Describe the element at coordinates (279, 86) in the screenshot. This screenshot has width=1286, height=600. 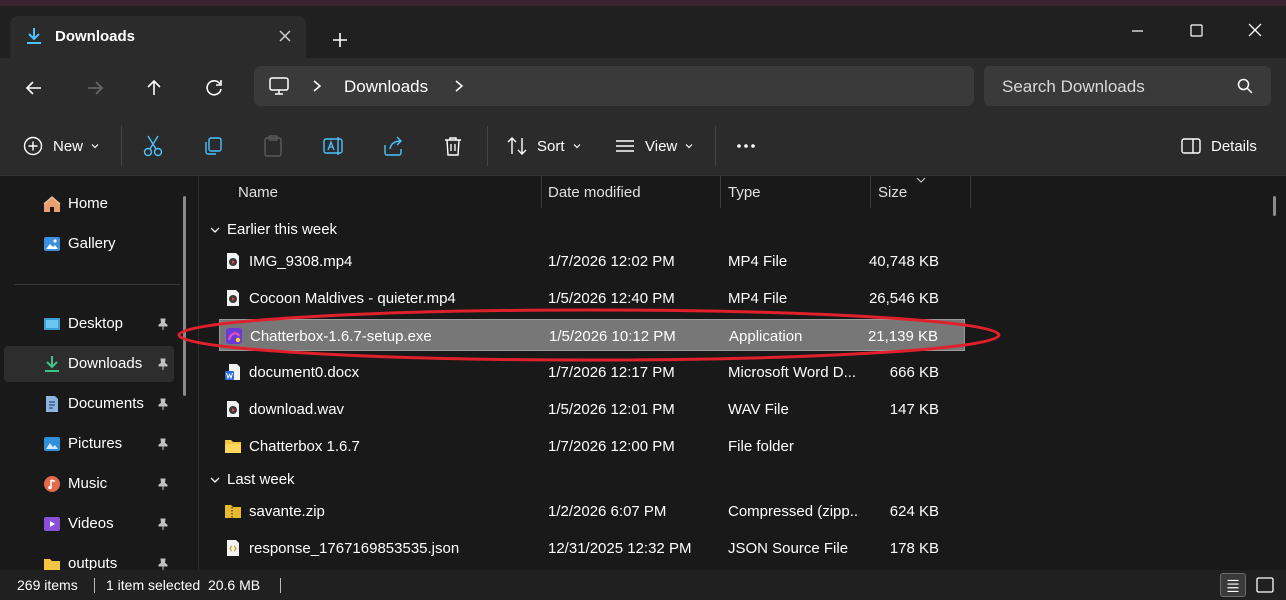
I see `this-pc-icon` at that location.